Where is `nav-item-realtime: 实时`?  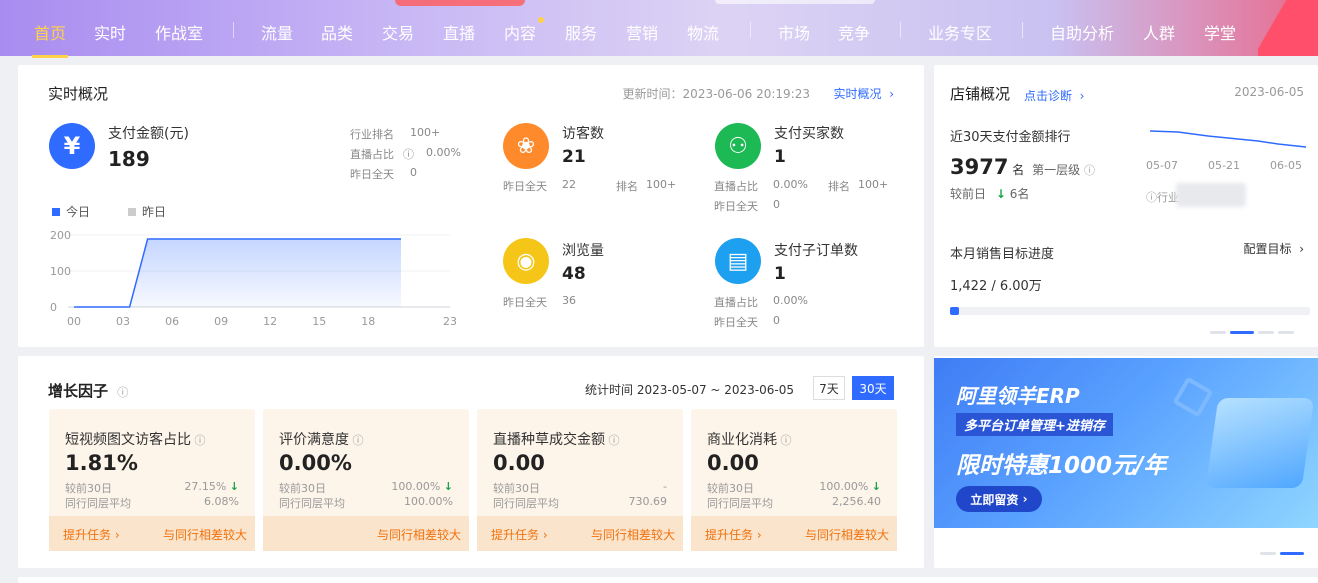
nav-item-realtime: 实时 is located at coordinates (110, 32).